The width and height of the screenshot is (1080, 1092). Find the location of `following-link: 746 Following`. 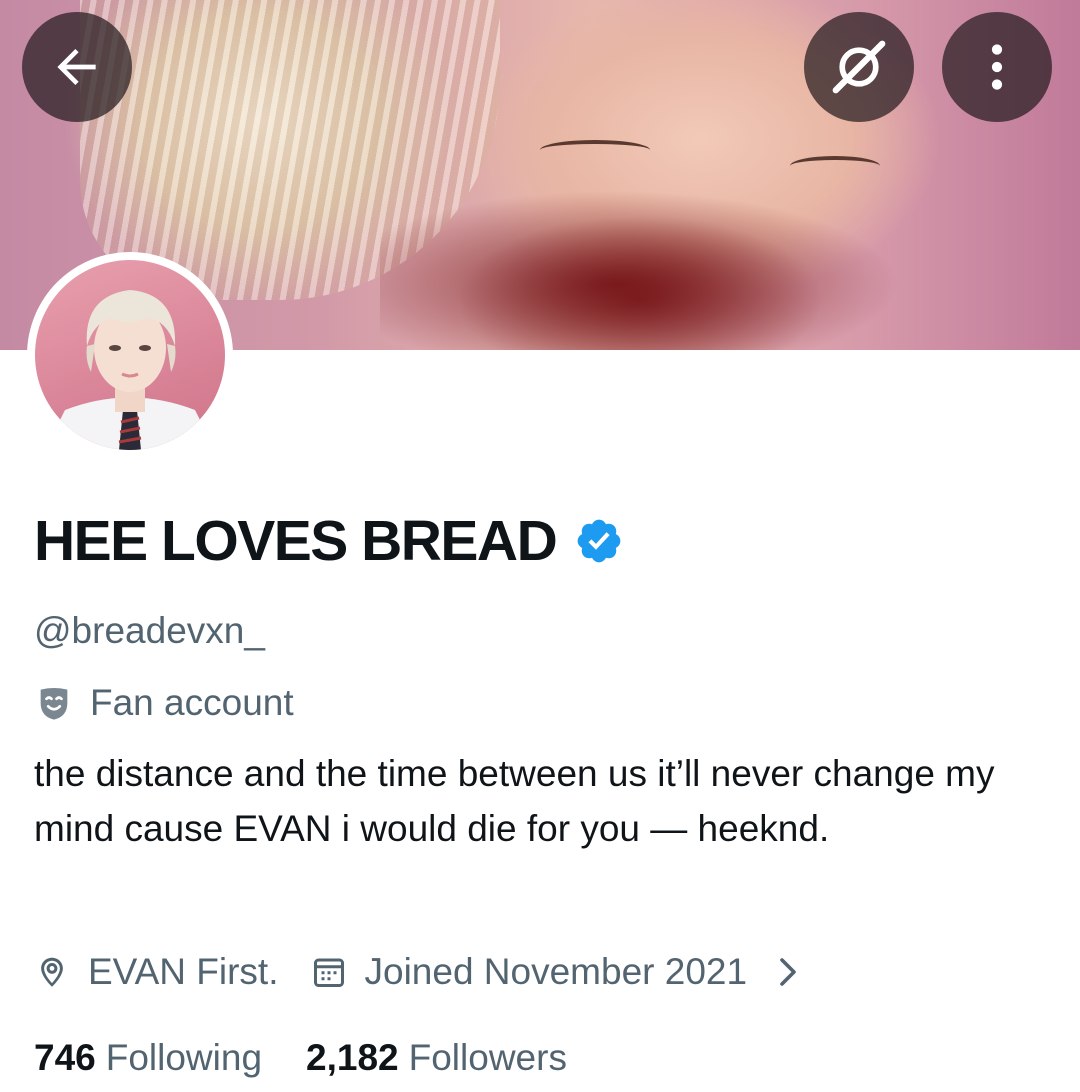

following-link: 746 Following is located at coordinates (148, 1058).